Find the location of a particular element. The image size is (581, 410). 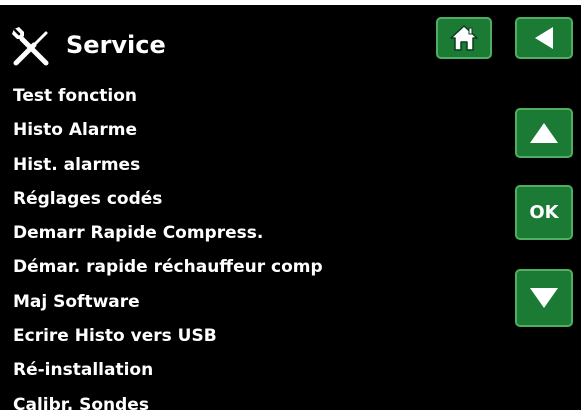

menu-item-demarr-rapide-compress: Demarr Rapide Compress. is located at coordinates (168, 233).